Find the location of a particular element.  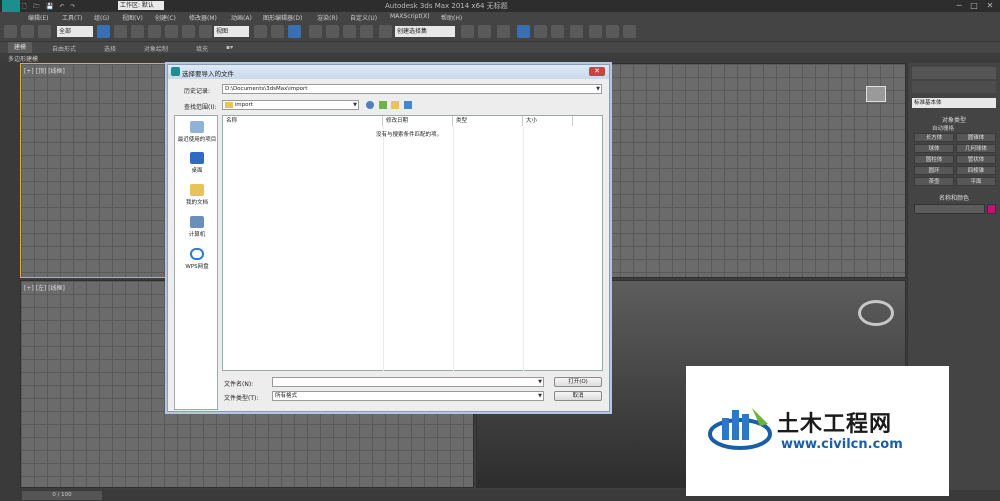

look-in-dropdown: import ▼ is located at coordinates (290, 105).